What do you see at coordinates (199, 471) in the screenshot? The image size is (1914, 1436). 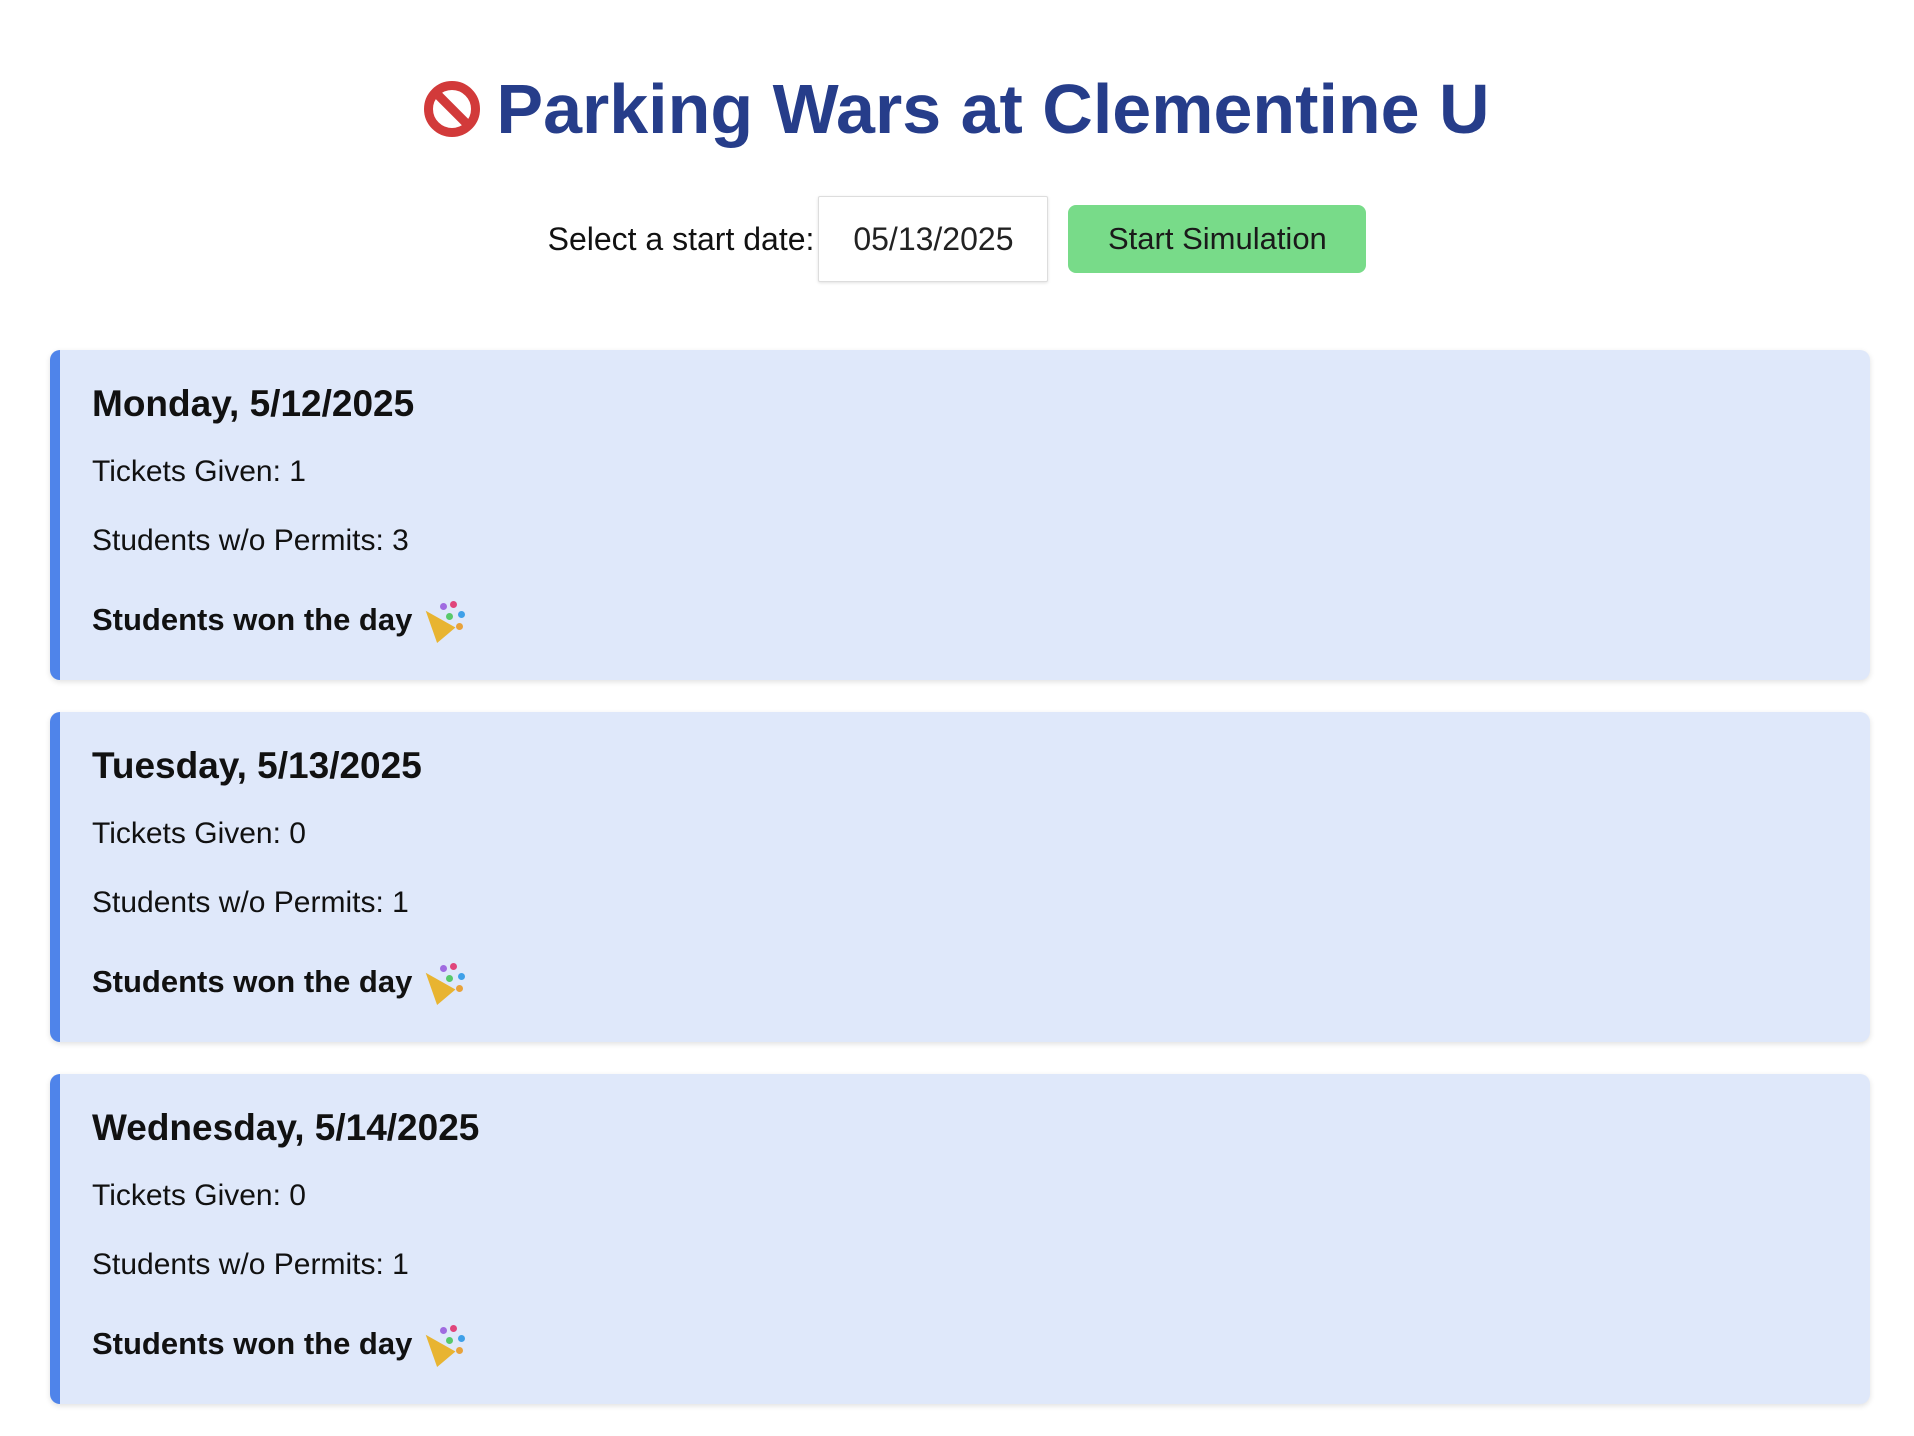 I see `tickets-given: Tickets Given: 1` at bounding box center [199, 471].